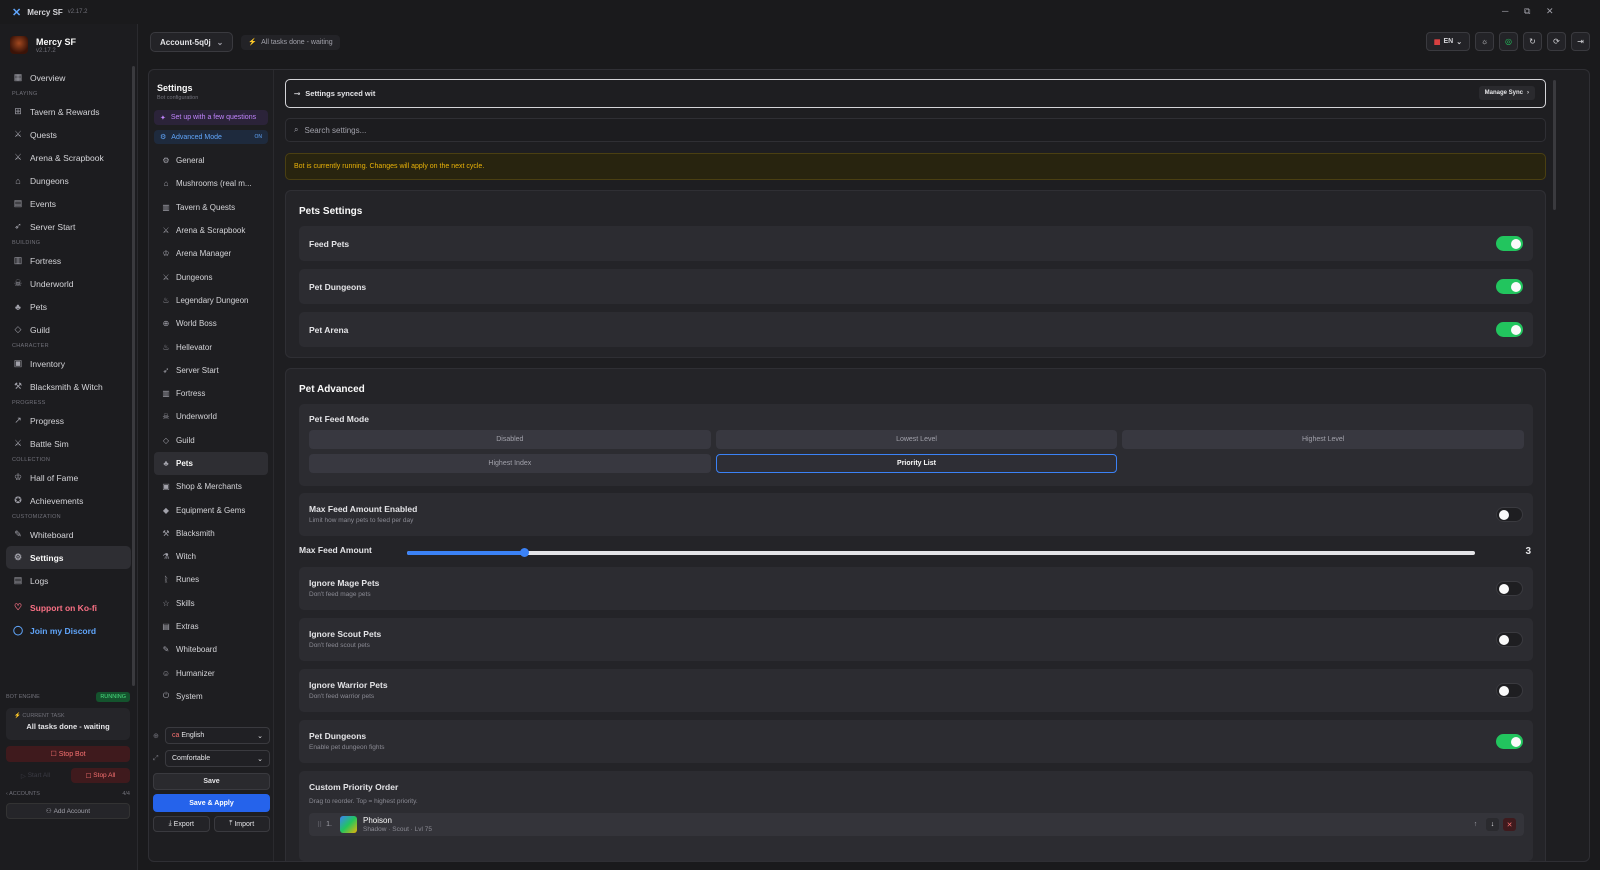  What do you see at coordinates (319, 825) in the screenshot?
I see `drag-handle-icon: ⠿` at bounding box center [319, 825].